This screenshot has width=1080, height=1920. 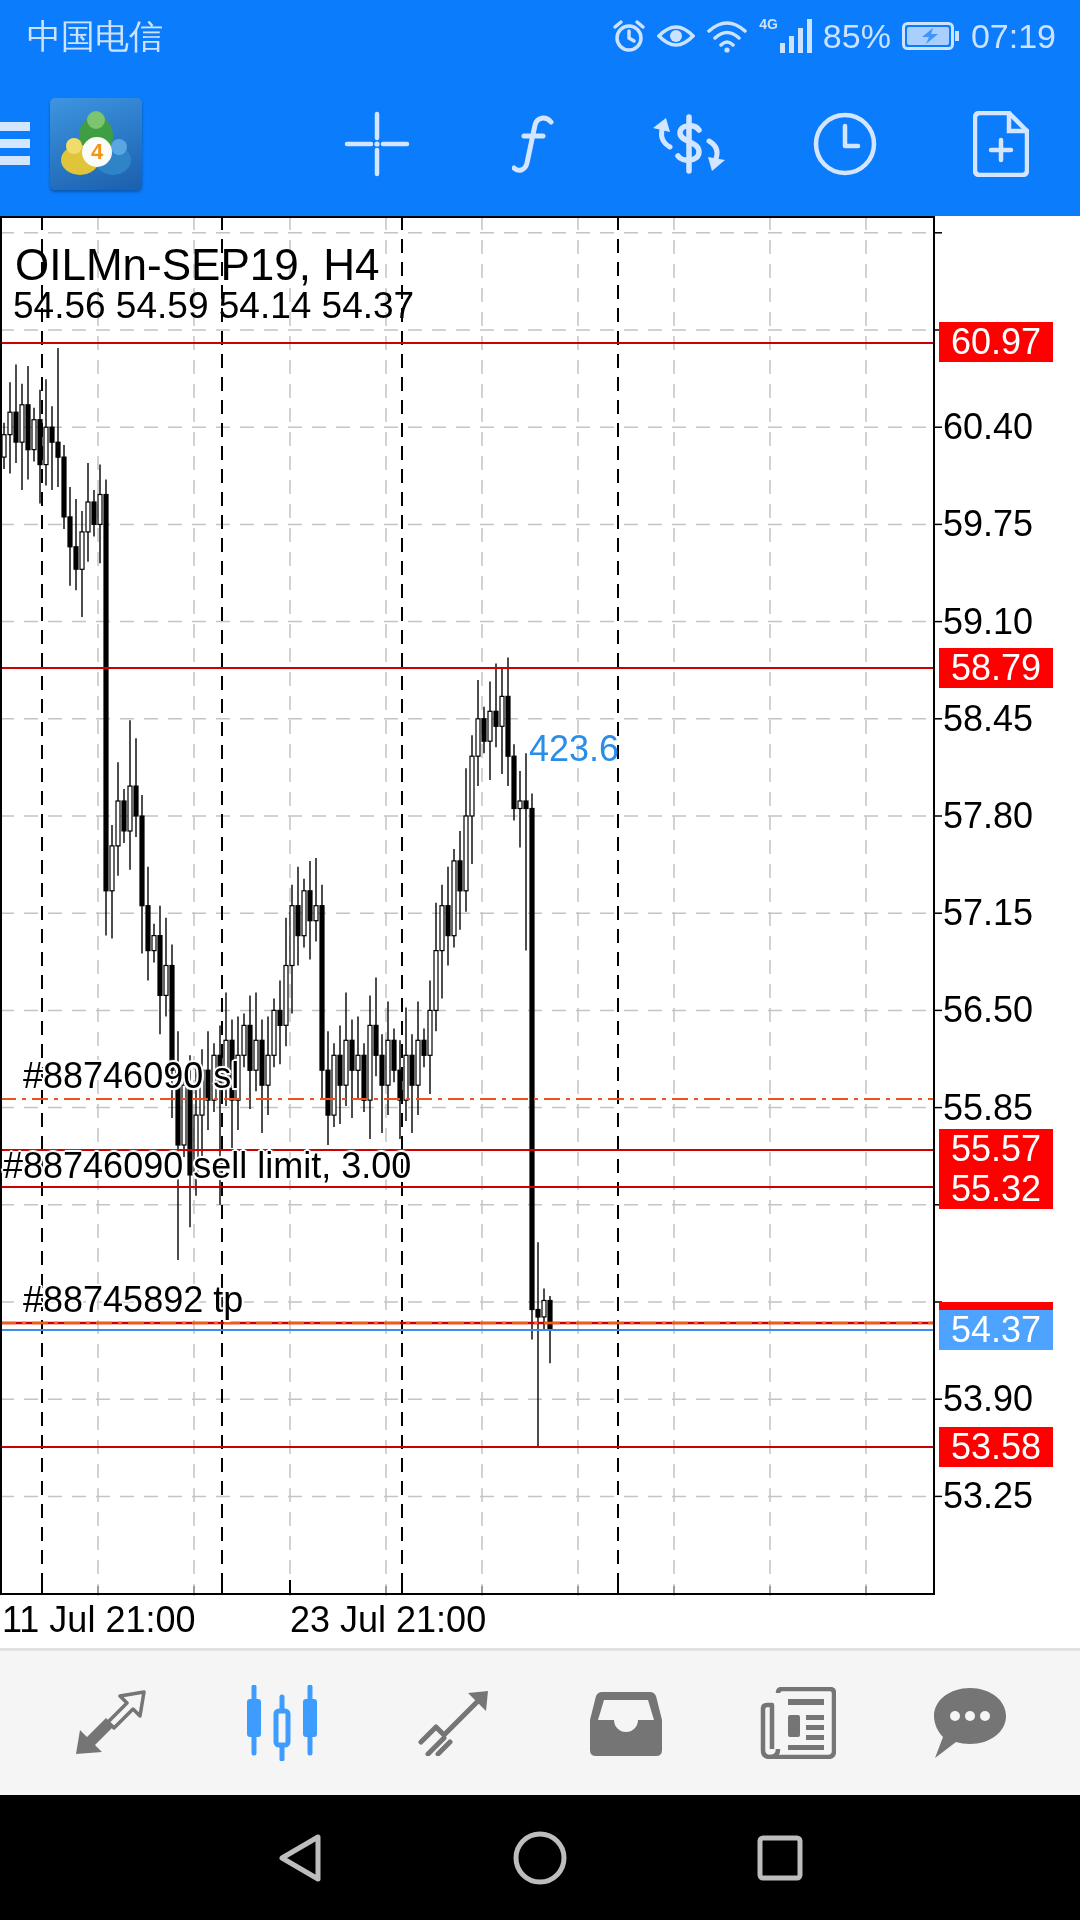 I want to click on crosshair-icon, so click(x=377, y=144).